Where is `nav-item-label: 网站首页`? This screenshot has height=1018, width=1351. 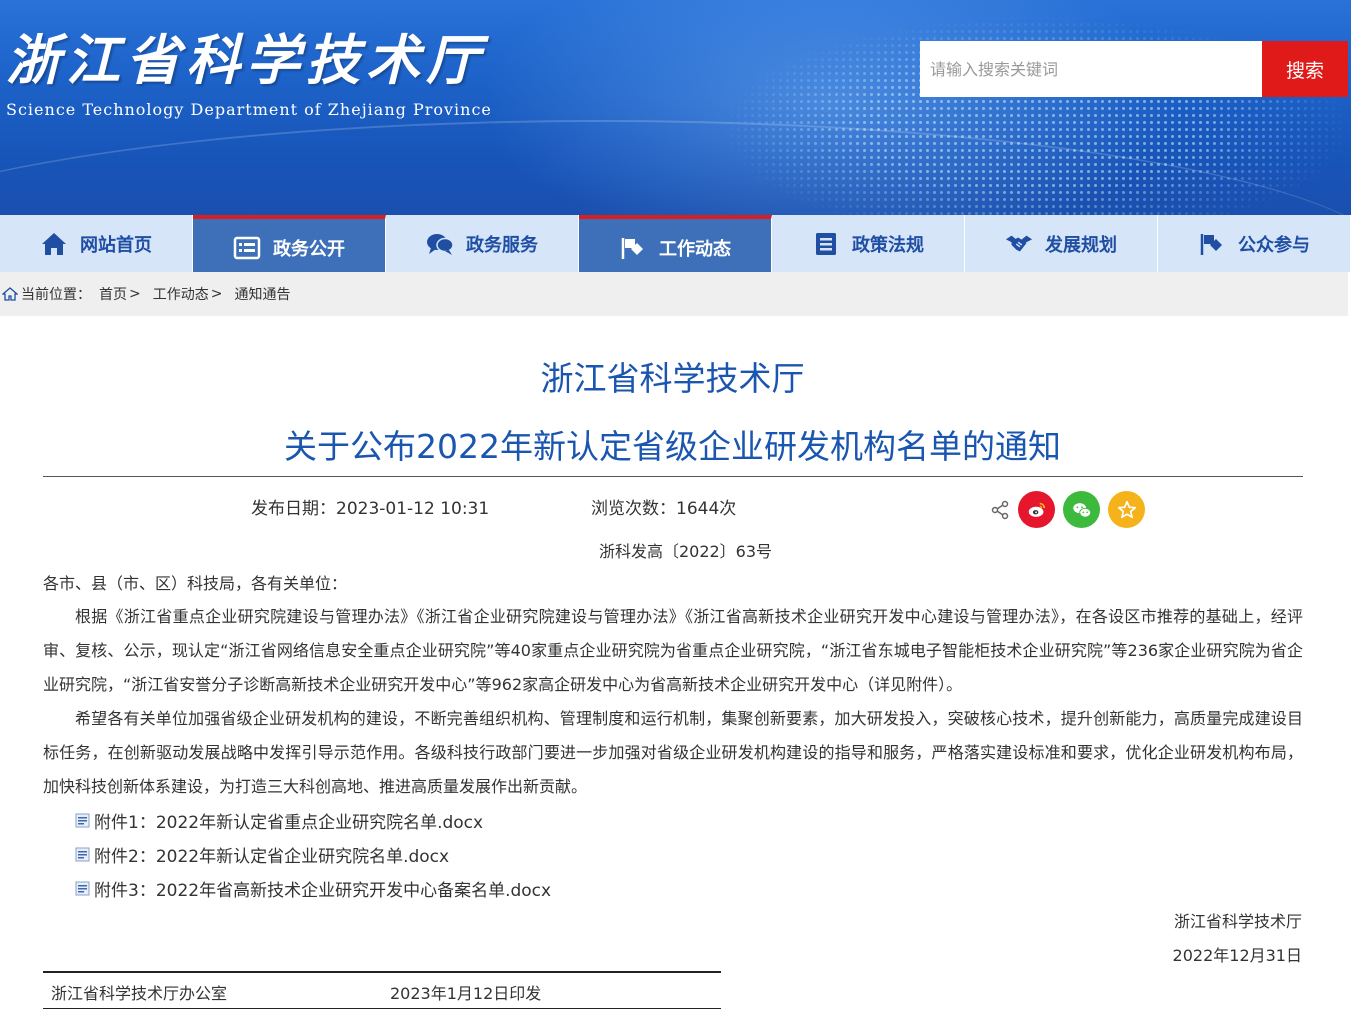
nav-item-label: 网站首页 is located at coordinates (116, 245).